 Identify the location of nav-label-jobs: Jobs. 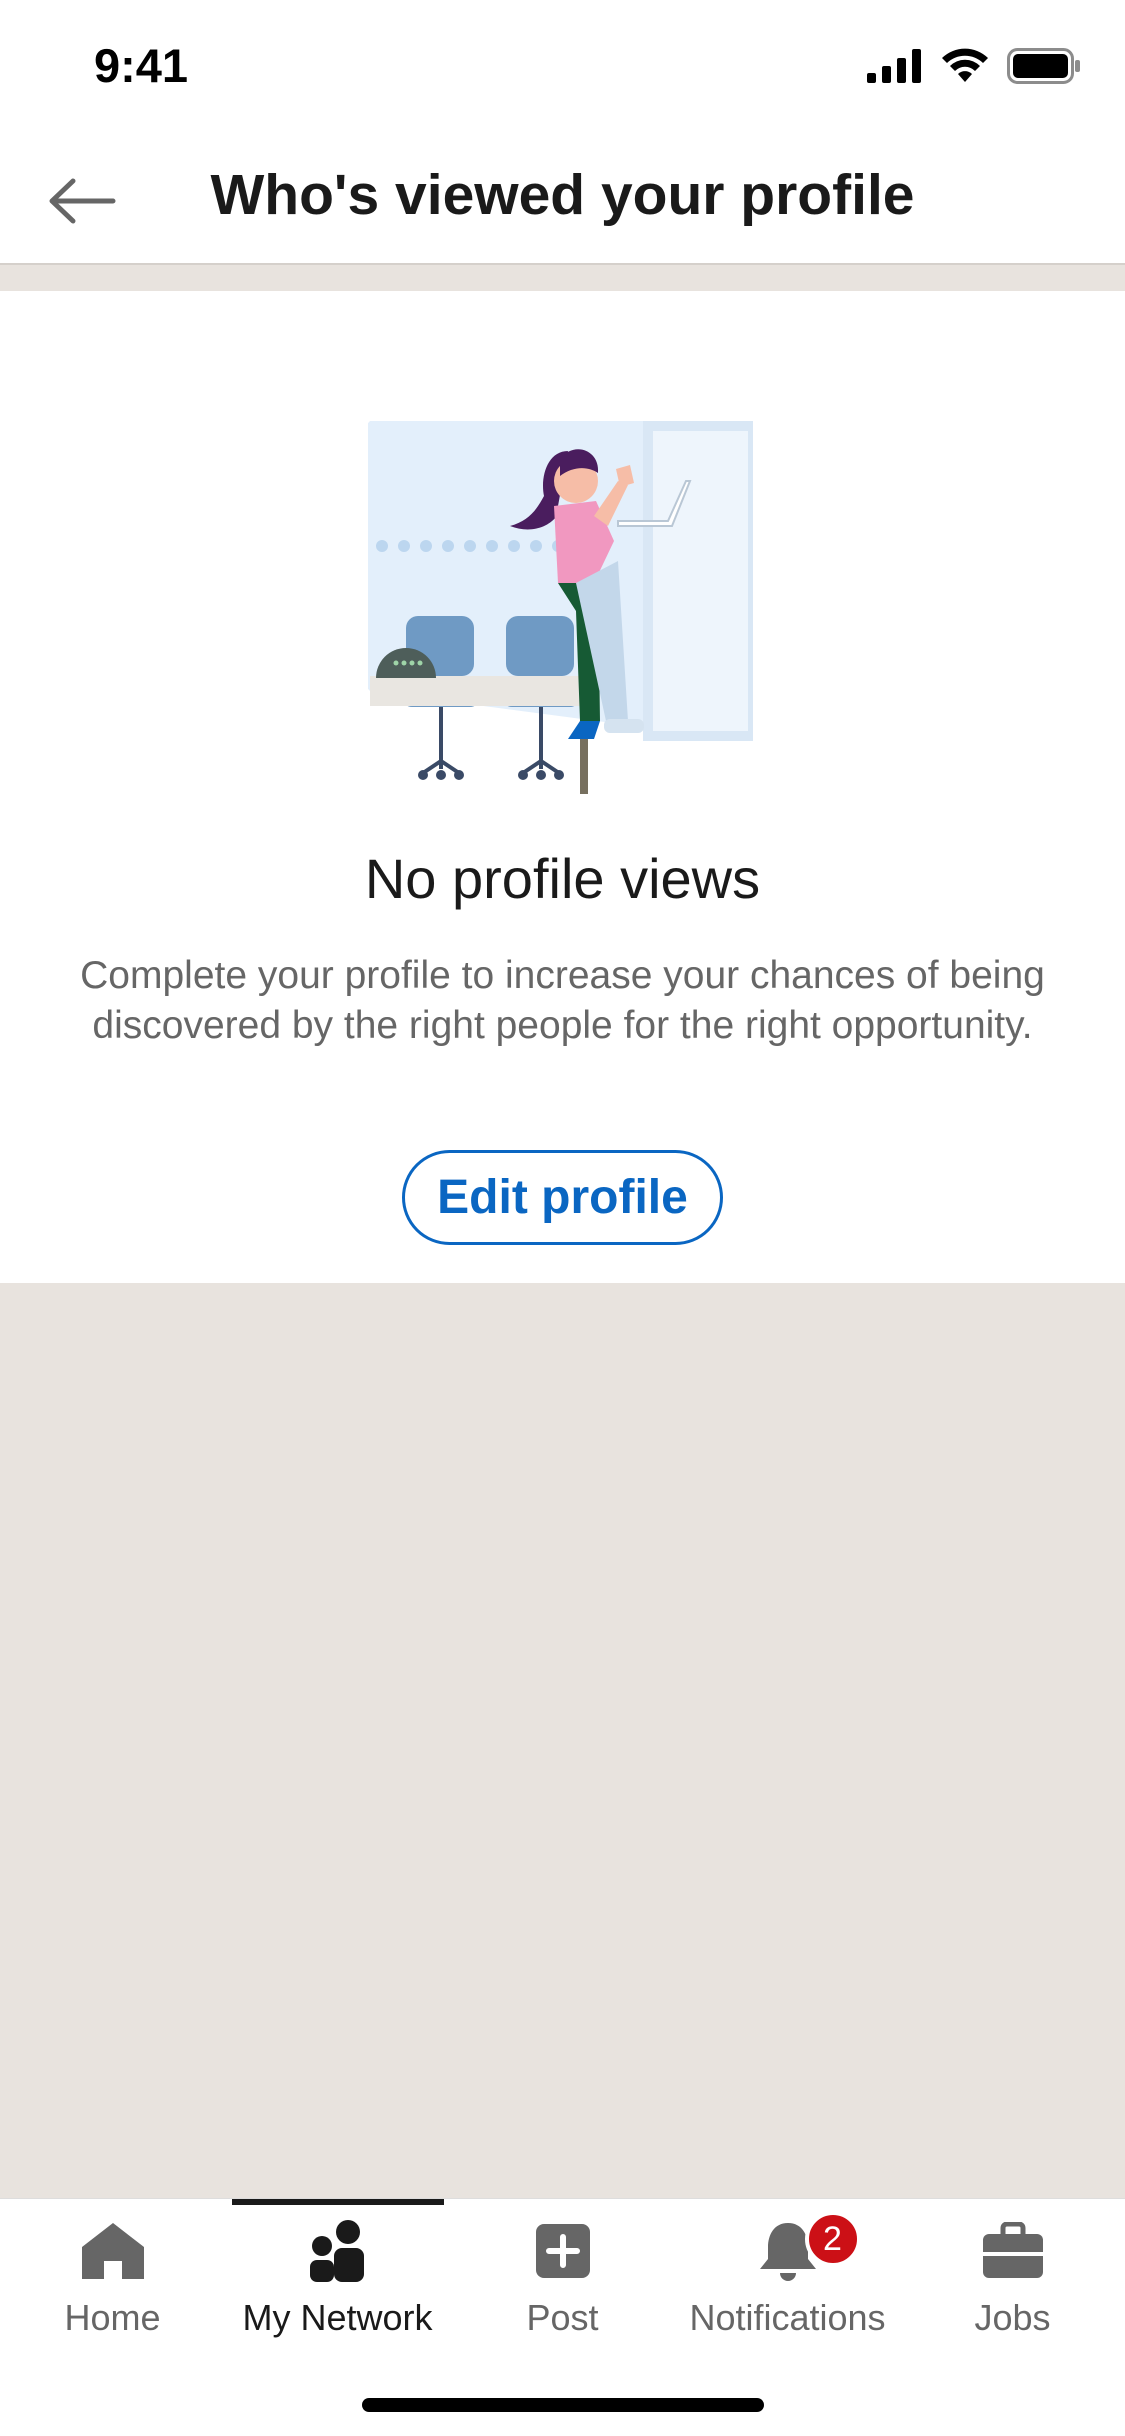
(1012, 2317).